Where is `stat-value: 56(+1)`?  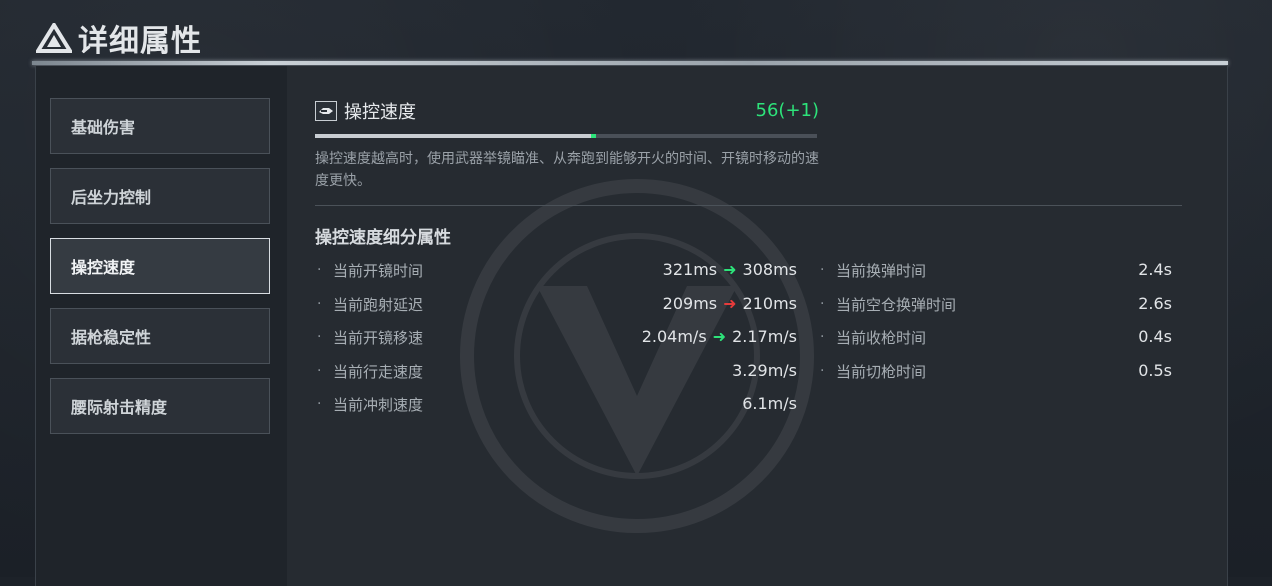 stat-value: 56(+1) is located at coordinates (787, 110).